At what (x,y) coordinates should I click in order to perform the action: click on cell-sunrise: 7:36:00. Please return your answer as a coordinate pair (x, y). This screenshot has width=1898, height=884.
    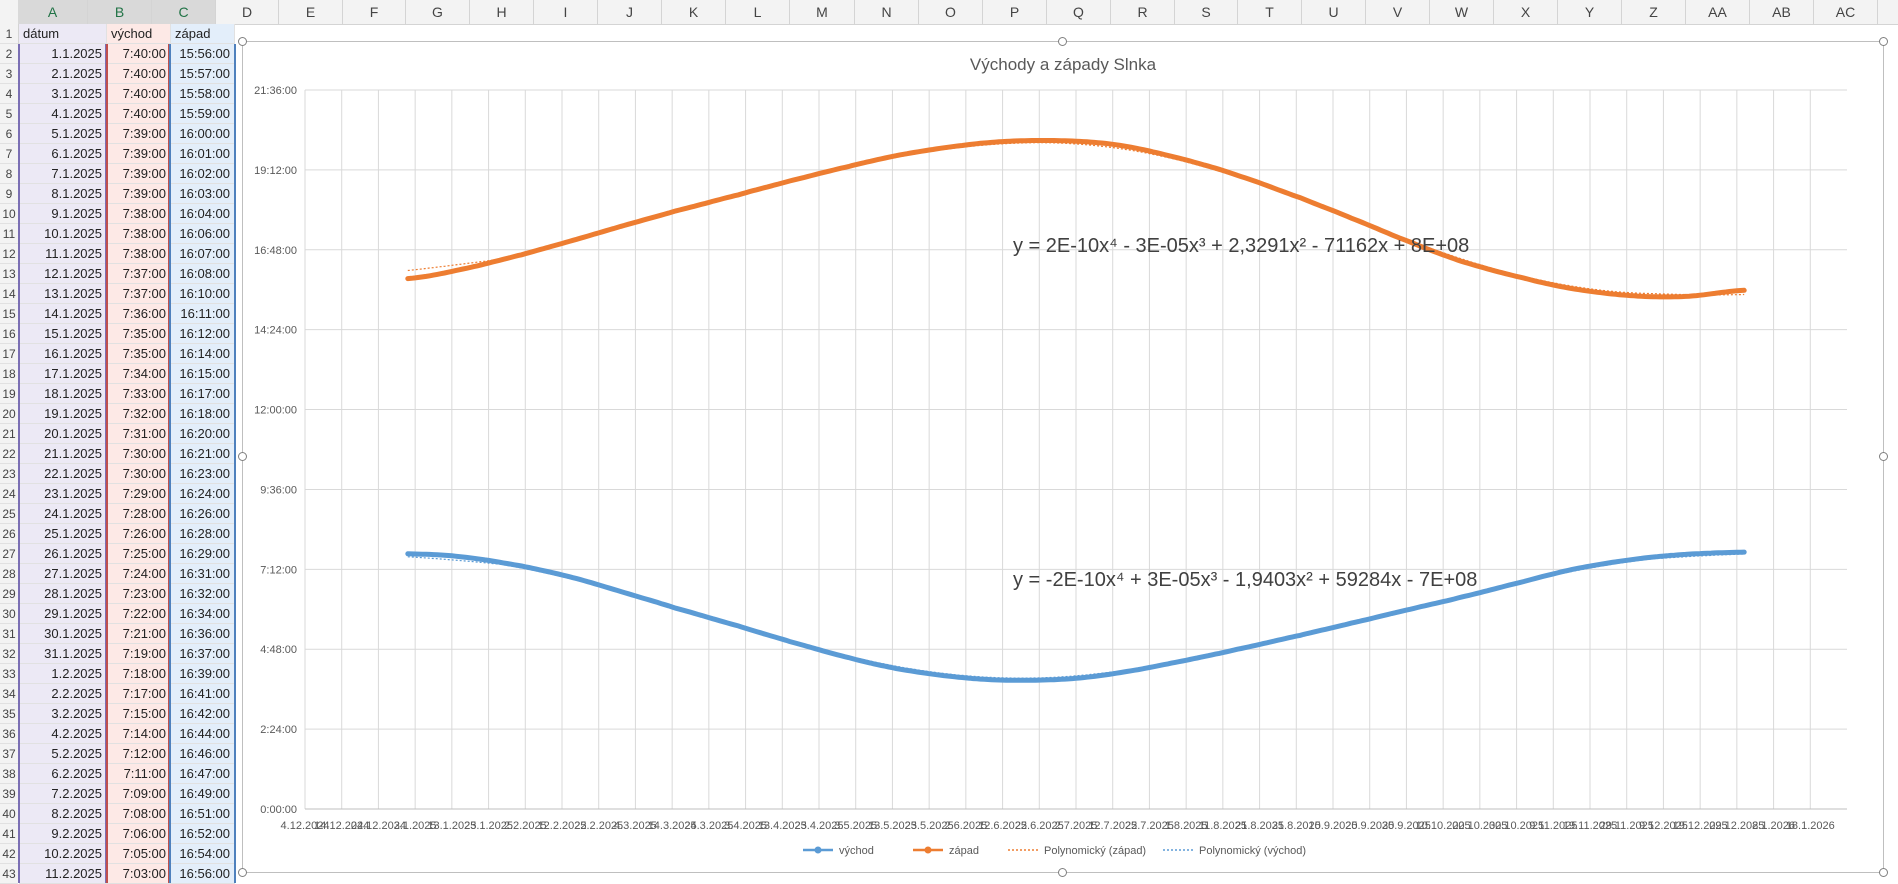
    Looking at the image, I should click on (139, 314).